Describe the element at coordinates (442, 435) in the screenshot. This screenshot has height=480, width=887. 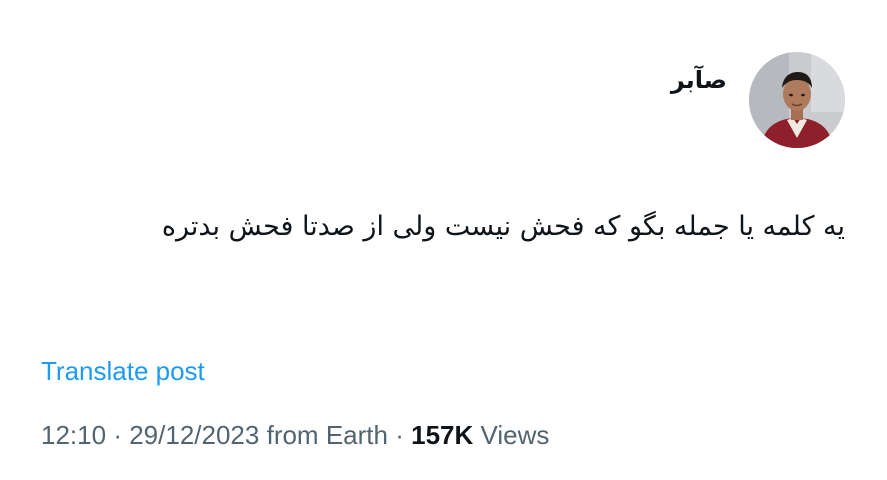
I see `views-count: 157K` at that location.